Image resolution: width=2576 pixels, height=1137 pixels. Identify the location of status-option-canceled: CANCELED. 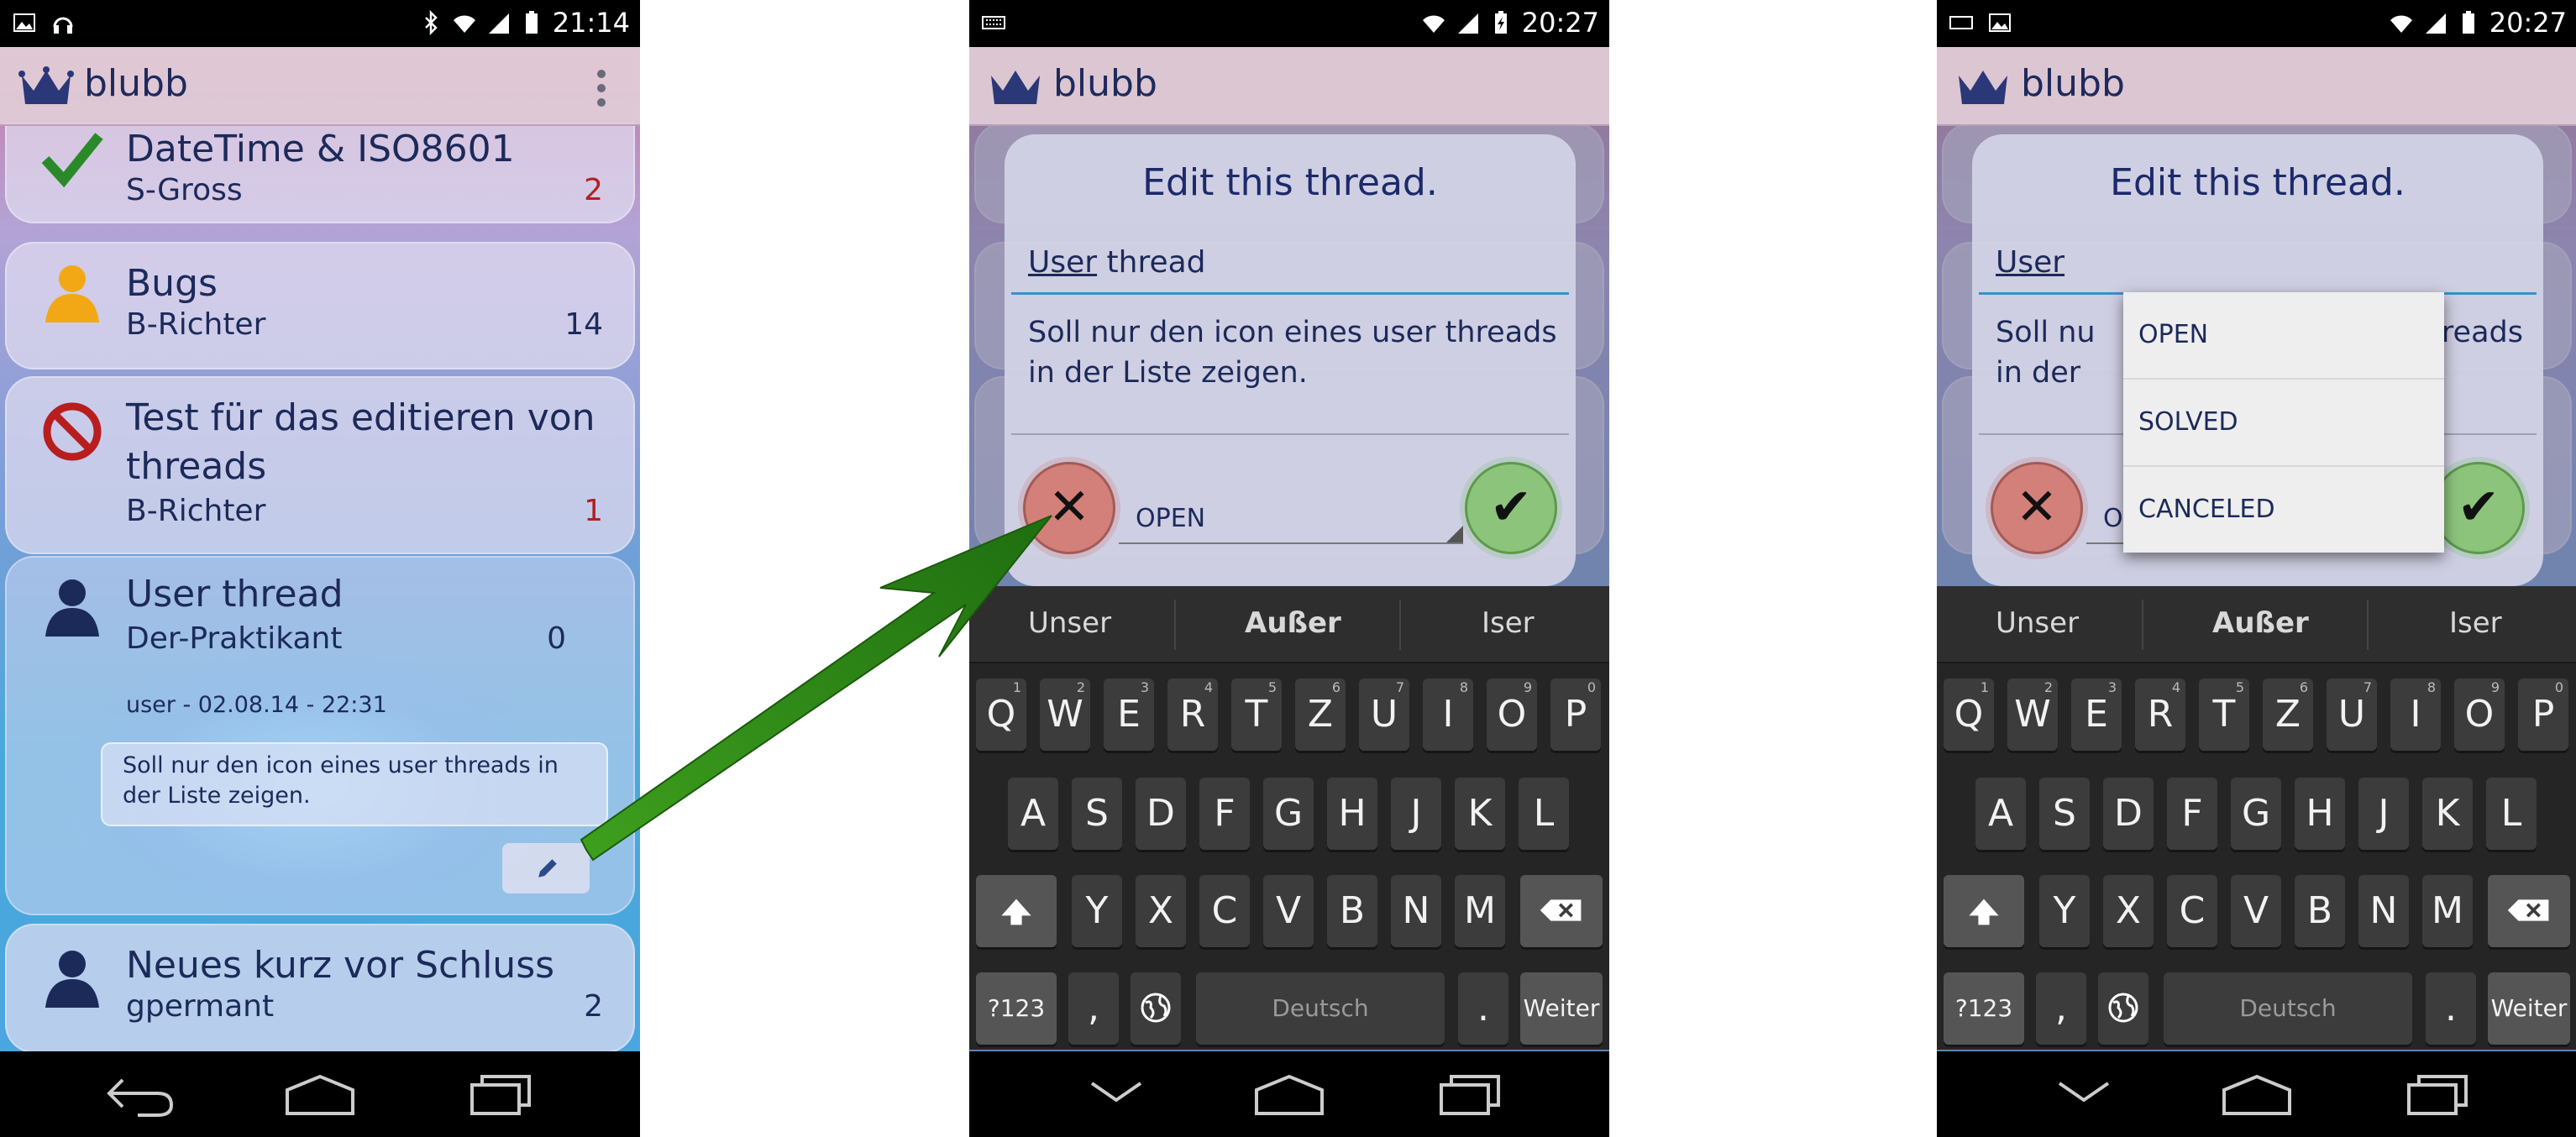
(2283, 510).